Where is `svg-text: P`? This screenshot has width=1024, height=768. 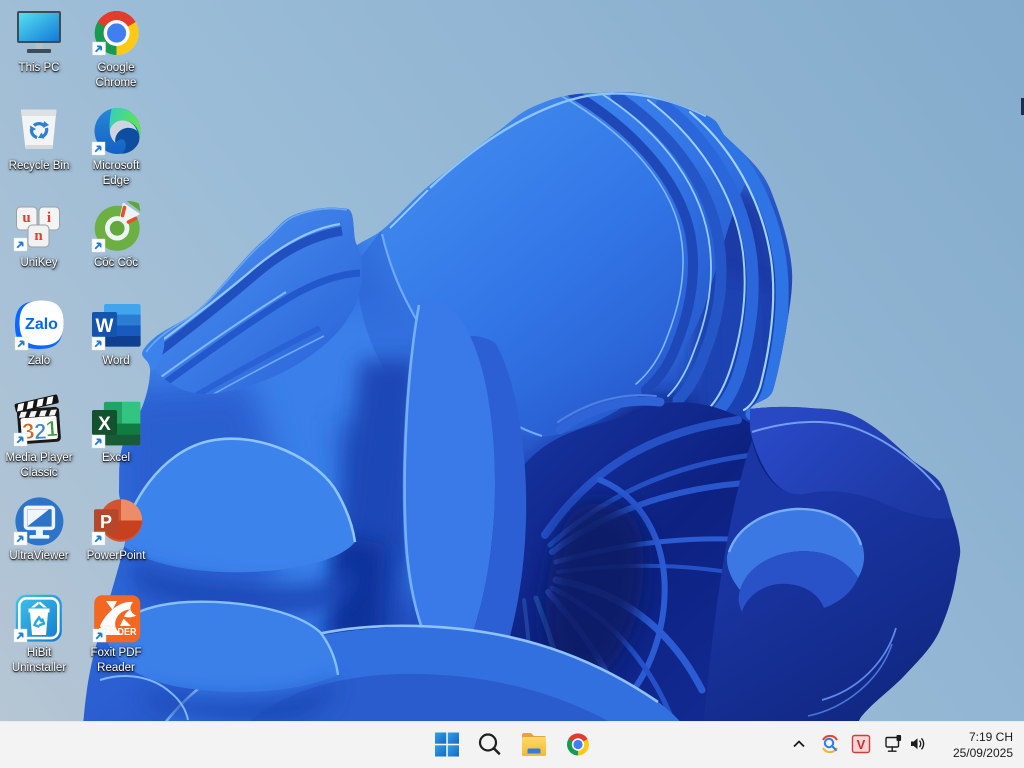
svg-text: P is located at coordinates (106, 522).